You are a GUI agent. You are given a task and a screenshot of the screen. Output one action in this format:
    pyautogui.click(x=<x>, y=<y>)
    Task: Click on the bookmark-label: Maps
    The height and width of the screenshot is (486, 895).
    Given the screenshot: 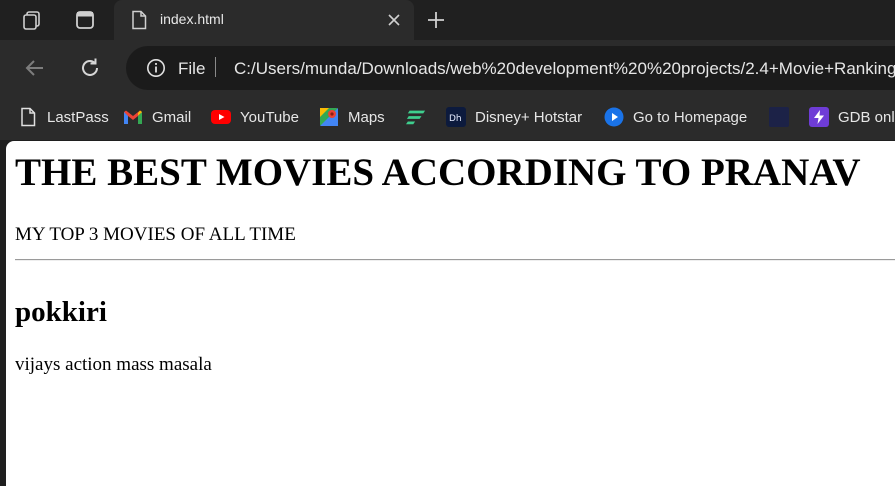 What is the action you would take?
    pyautogui.click(x=366, y=117)
    